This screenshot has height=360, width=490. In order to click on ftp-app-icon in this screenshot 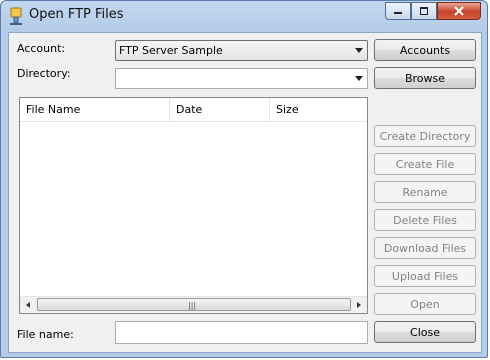, I will do `click(16, 16)`.